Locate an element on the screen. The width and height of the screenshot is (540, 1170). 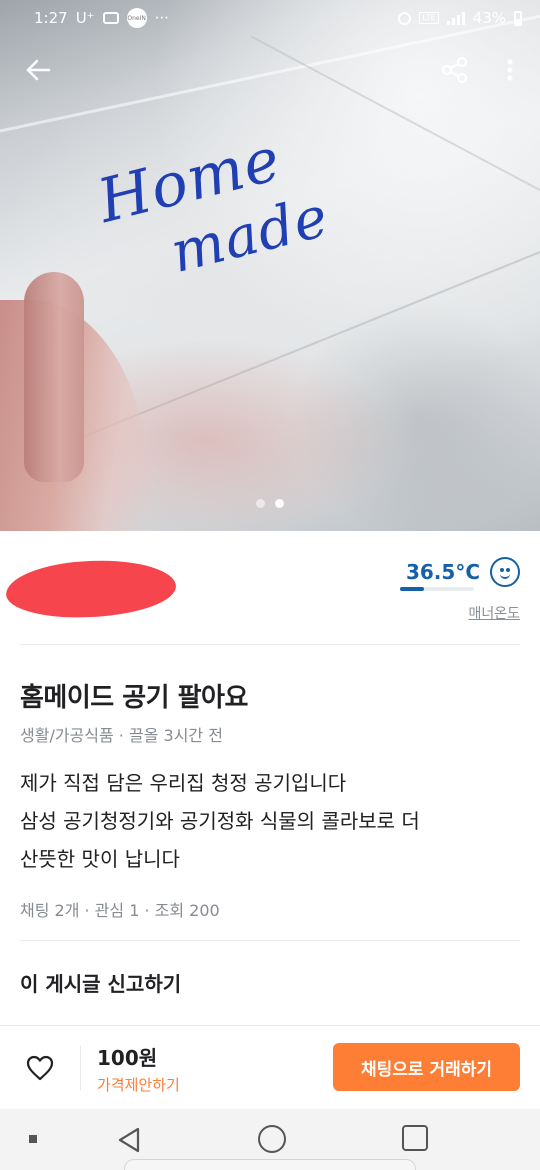
smile-face-icon is located at coordinates (505, 572).